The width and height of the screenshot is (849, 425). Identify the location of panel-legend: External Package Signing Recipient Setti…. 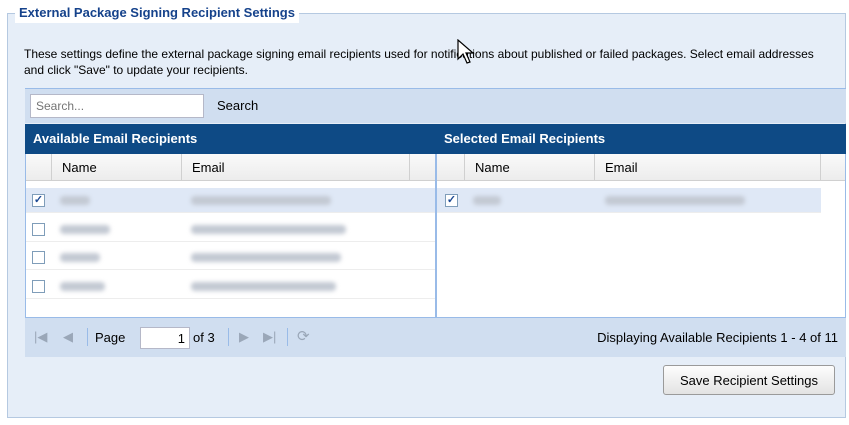
(157, 13).